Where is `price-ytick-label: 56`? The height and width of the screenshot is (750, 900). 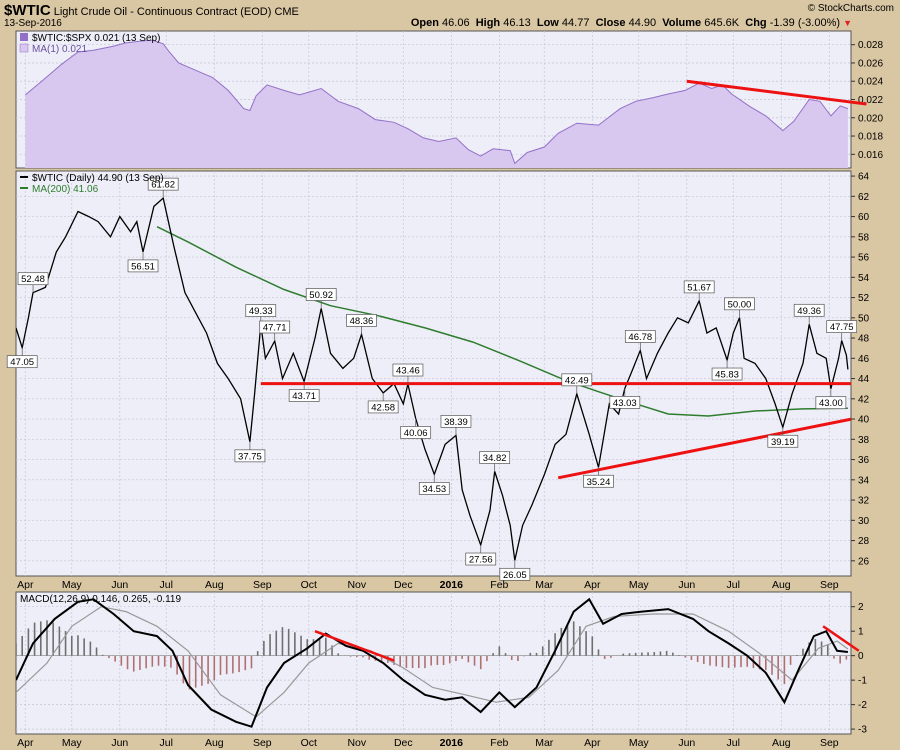
price-ytick-label: 56 is located at coordinates (864, 258).